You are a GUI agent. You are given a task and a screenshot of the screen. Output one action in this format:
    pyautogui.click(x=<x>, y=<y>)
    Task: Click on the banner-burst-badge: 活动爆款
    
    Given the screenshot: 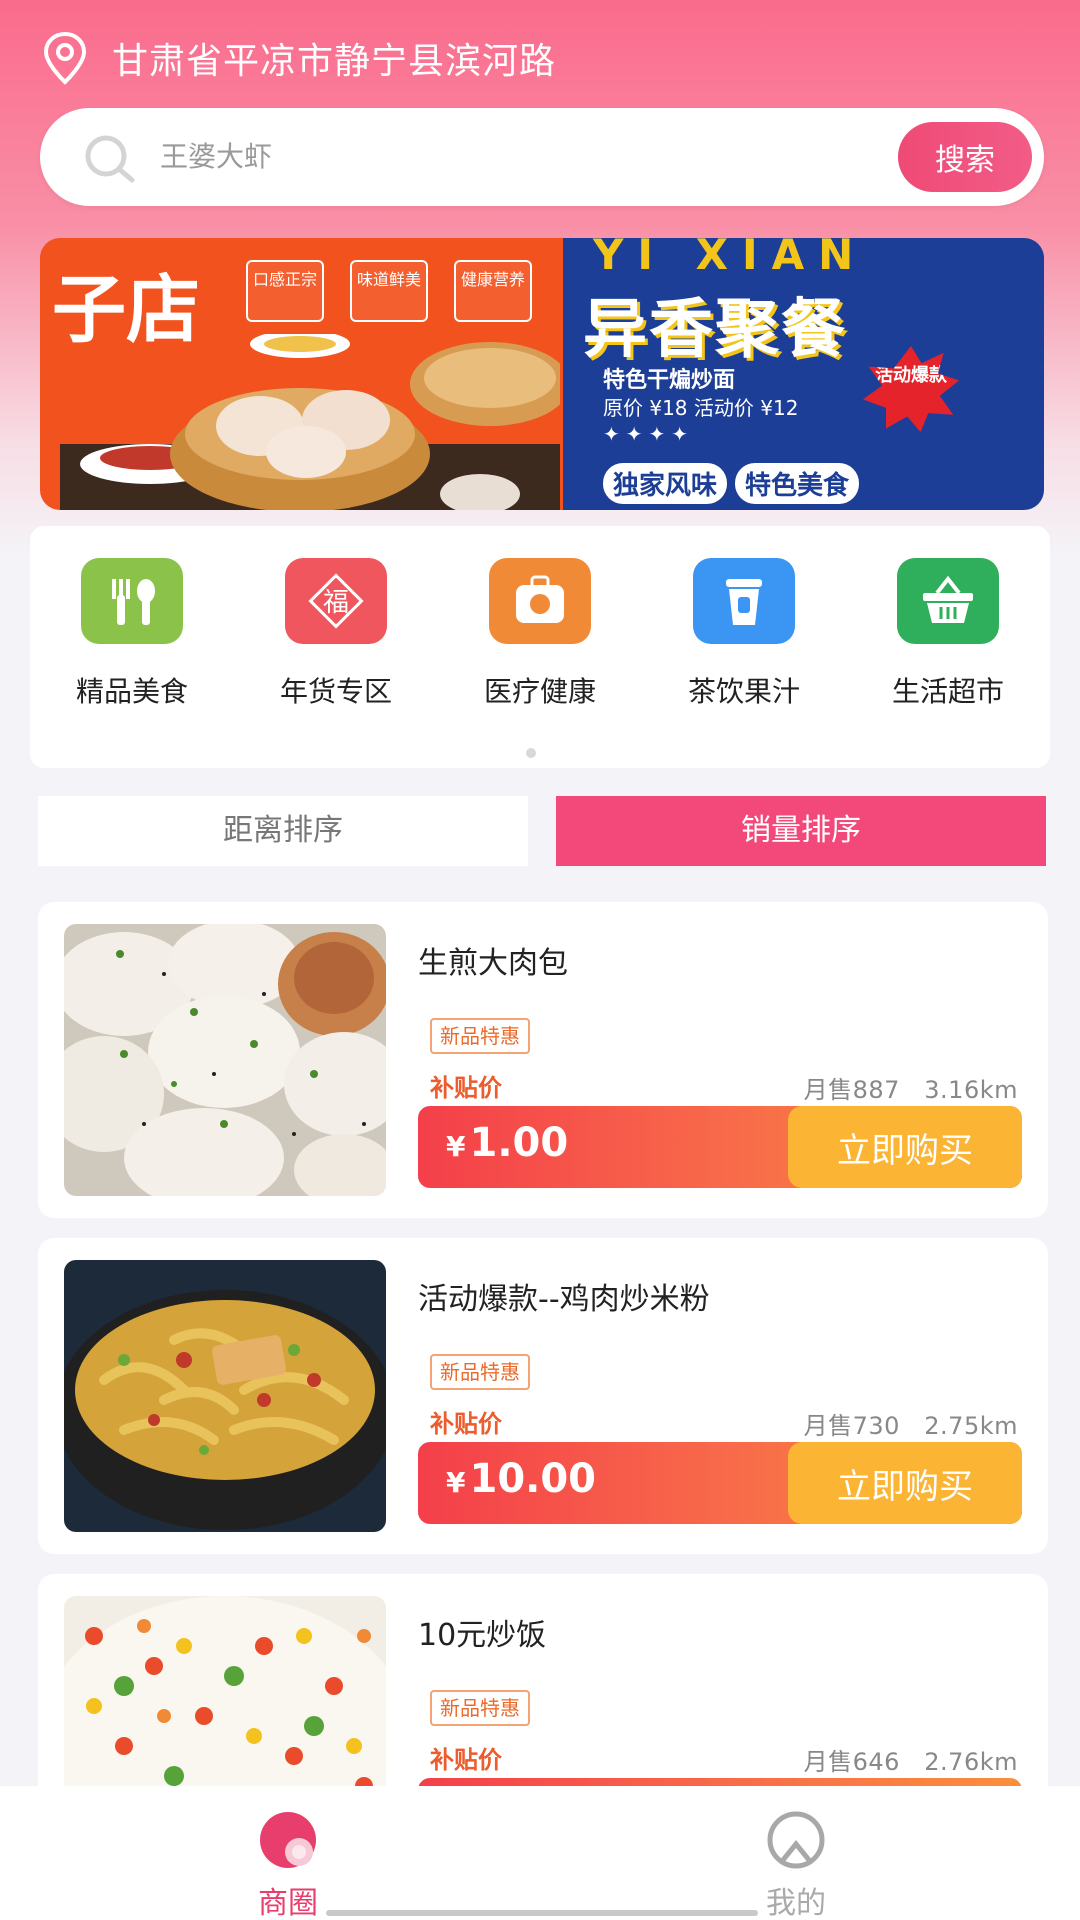 What is the action you would take?
    pyautogui.click(x=911, y=389)
    